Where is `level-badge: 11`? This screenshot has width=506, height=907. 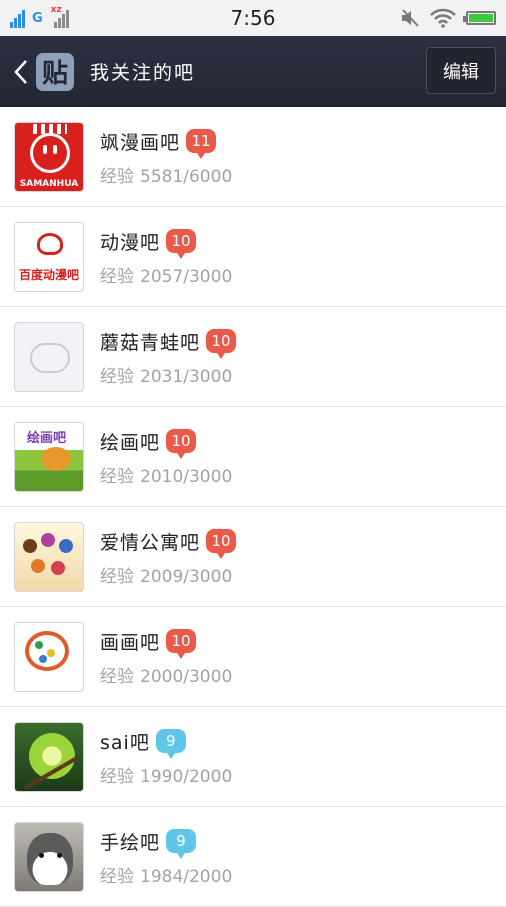 level-badge: 11 is located at coordinates (201, 144).